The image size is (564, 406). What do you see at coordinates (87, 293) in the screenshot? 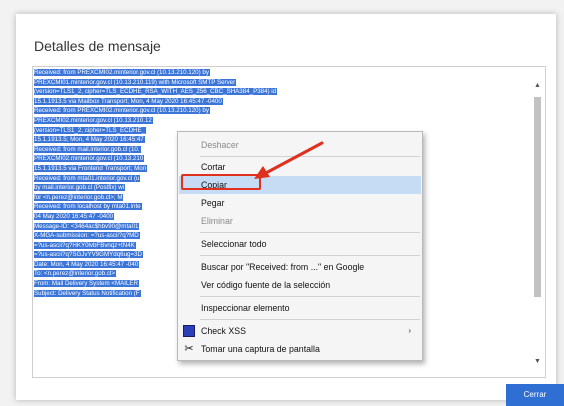
I see `header-line-text: Subject: Delivery Status Notification (F` at bounding box center [87, 293].